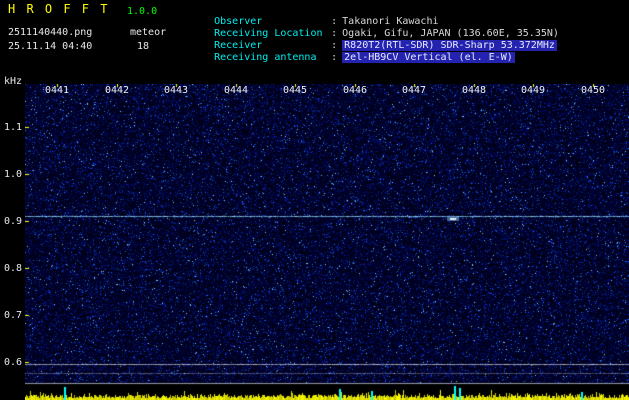  I want to click on observation-datetime: 25.11.14 04:40, so click(50, 46).